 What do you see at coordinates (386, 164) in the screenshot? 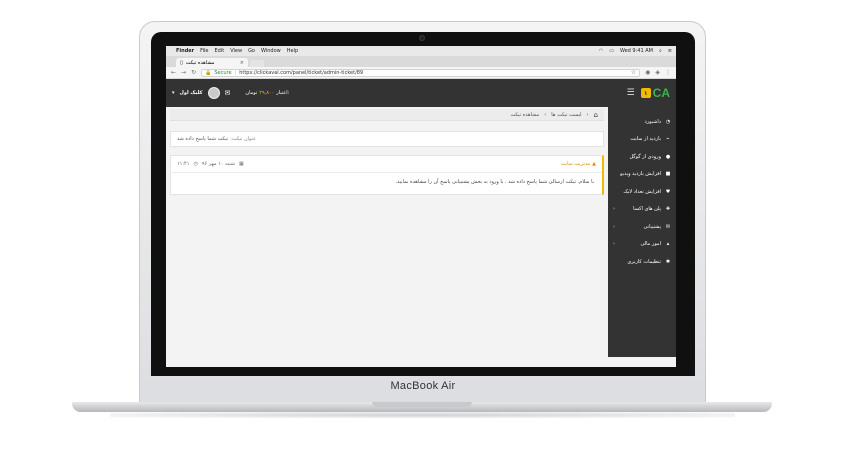
I see `message-header: ▲ مدیریت سایت ۱۱:۴۱ ◷ شنبه ۱۰ مهر ۹۶ ▦` at bounding box center [386, 164].